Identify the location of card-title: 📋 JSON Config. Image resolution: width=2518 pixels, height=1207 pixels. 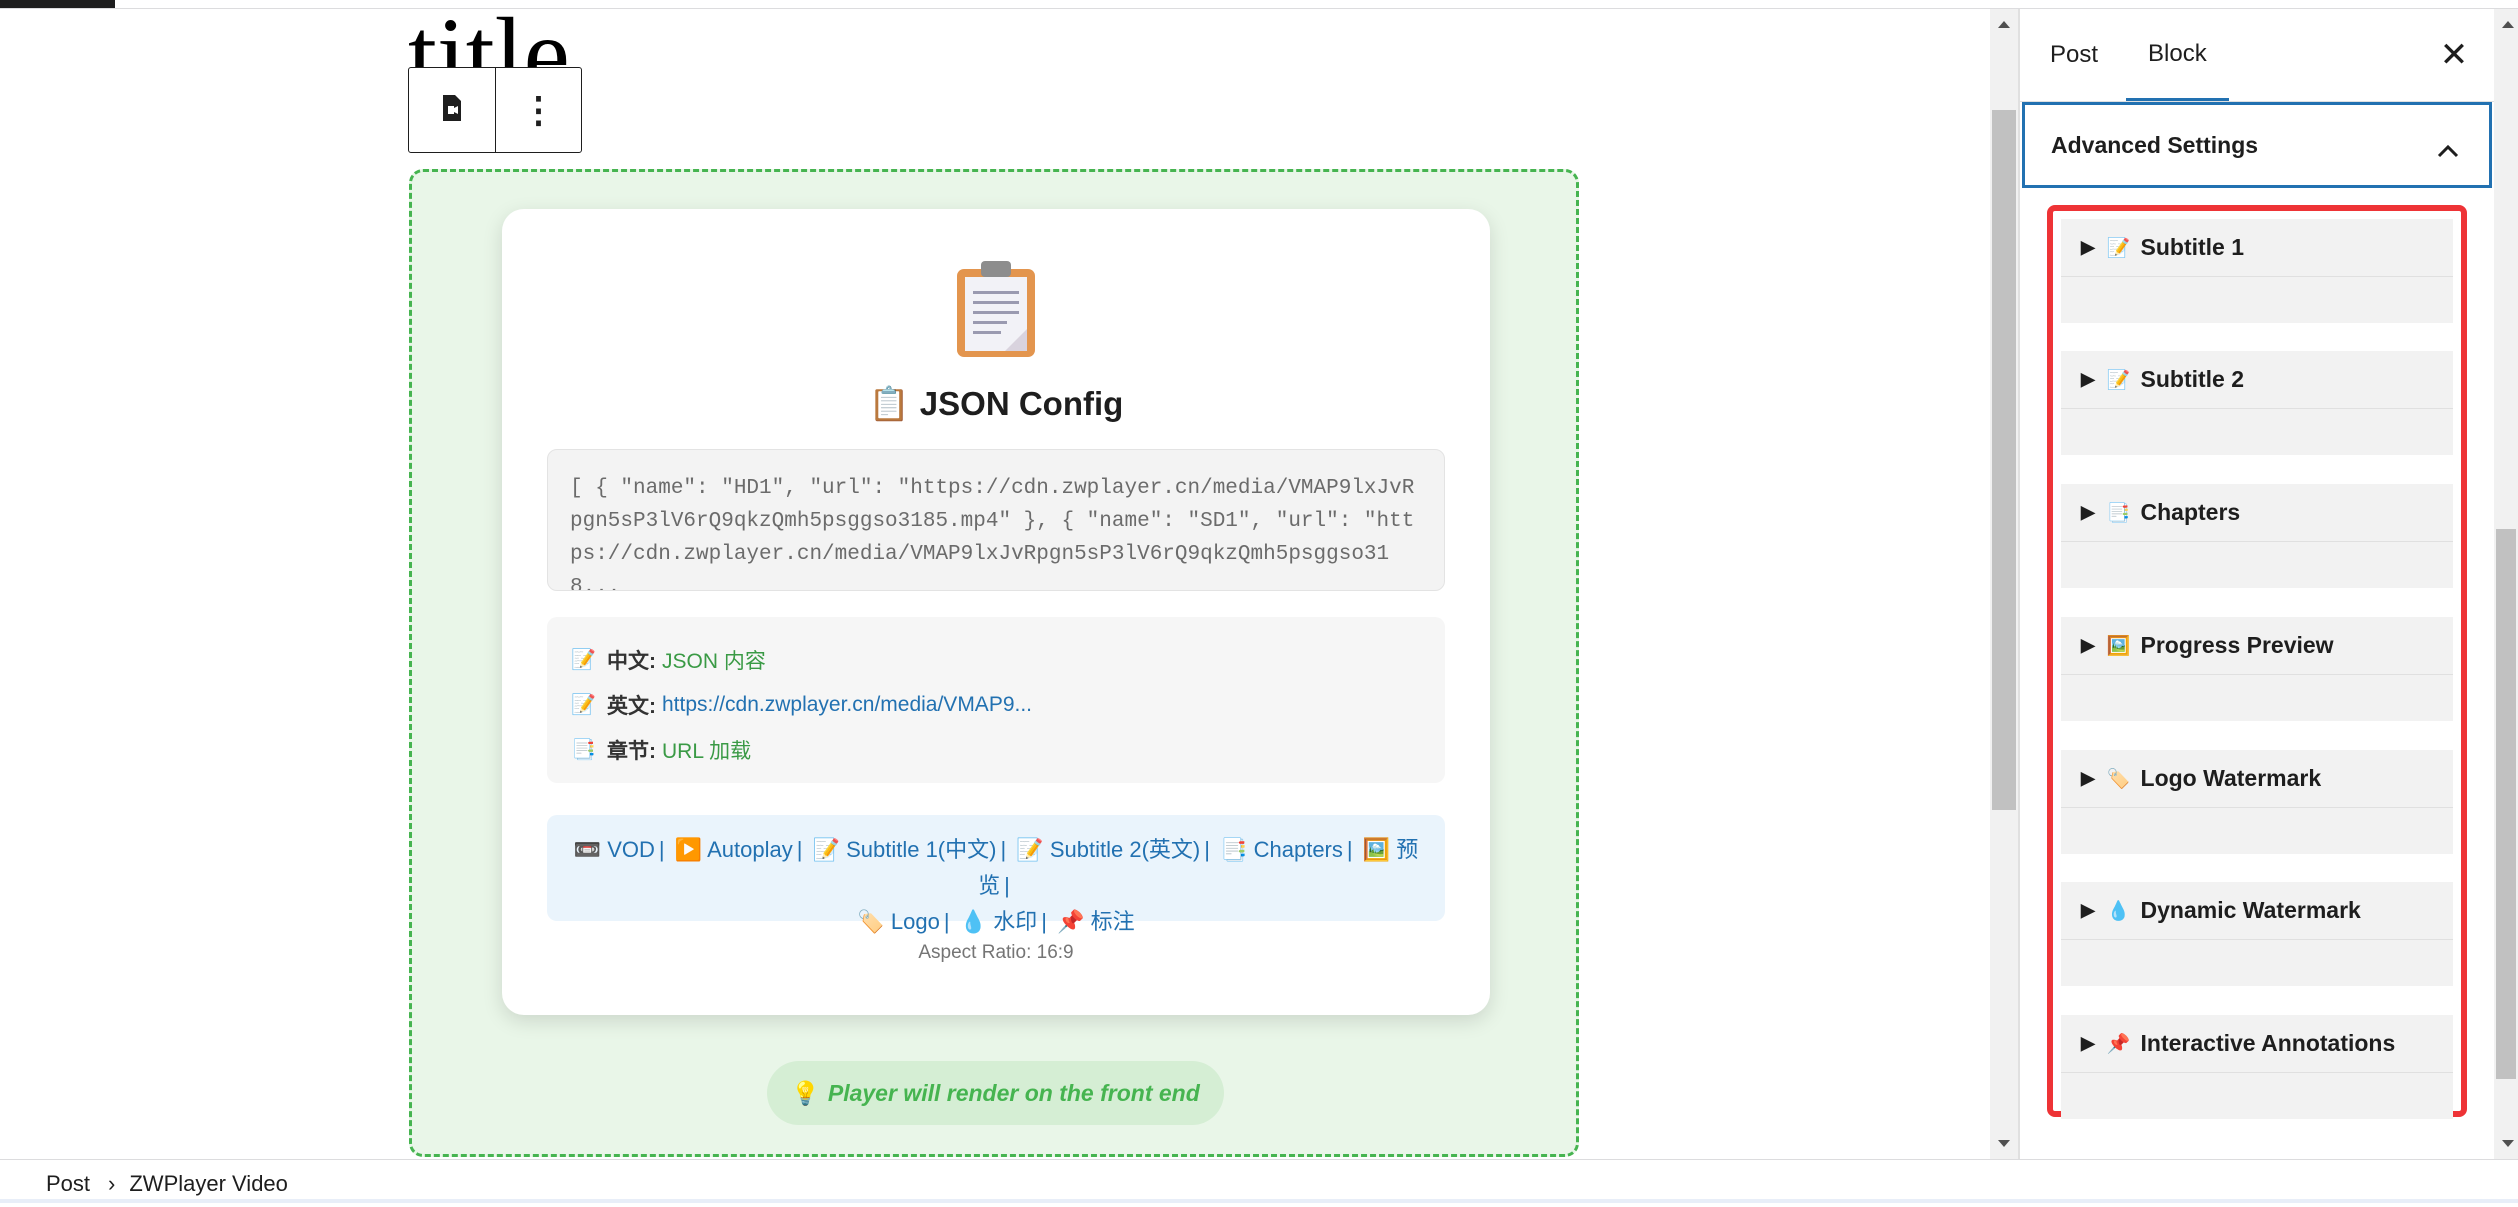
(996, 404).